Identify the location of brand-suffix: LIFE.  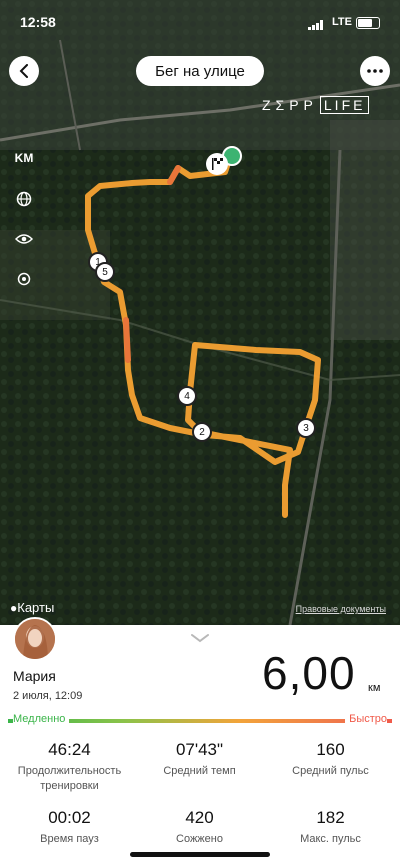
(344, 105).